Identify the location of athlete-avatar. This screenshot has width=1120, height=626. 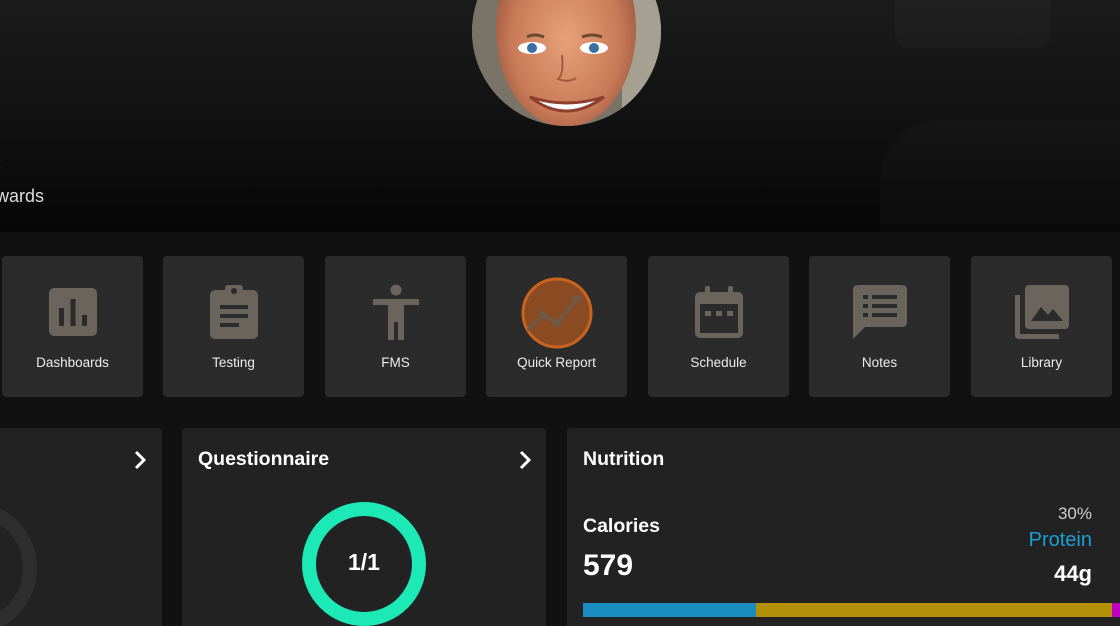
(566, 63).